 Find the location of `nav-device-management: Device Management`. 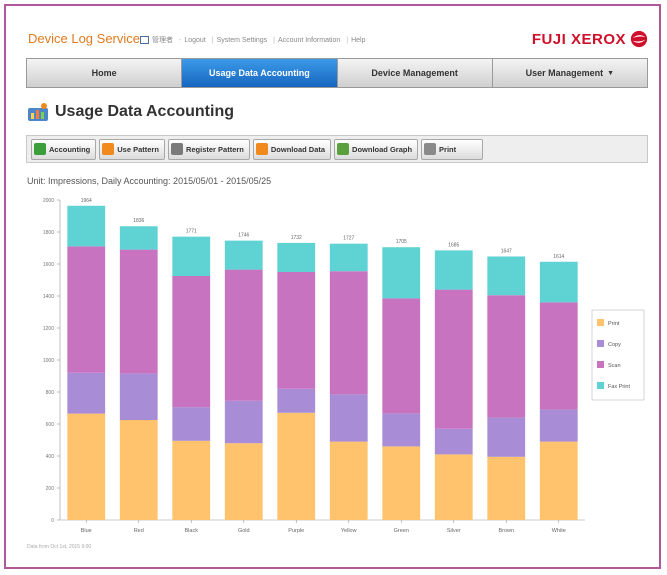

nav-device-management: Device Management is located at coordinates (415, 73).